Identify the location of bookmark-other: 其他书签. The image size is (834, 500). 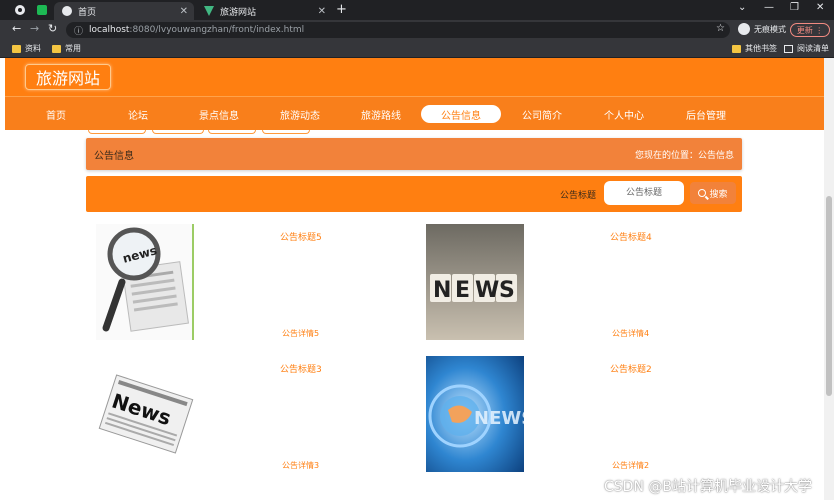
(754, 48).